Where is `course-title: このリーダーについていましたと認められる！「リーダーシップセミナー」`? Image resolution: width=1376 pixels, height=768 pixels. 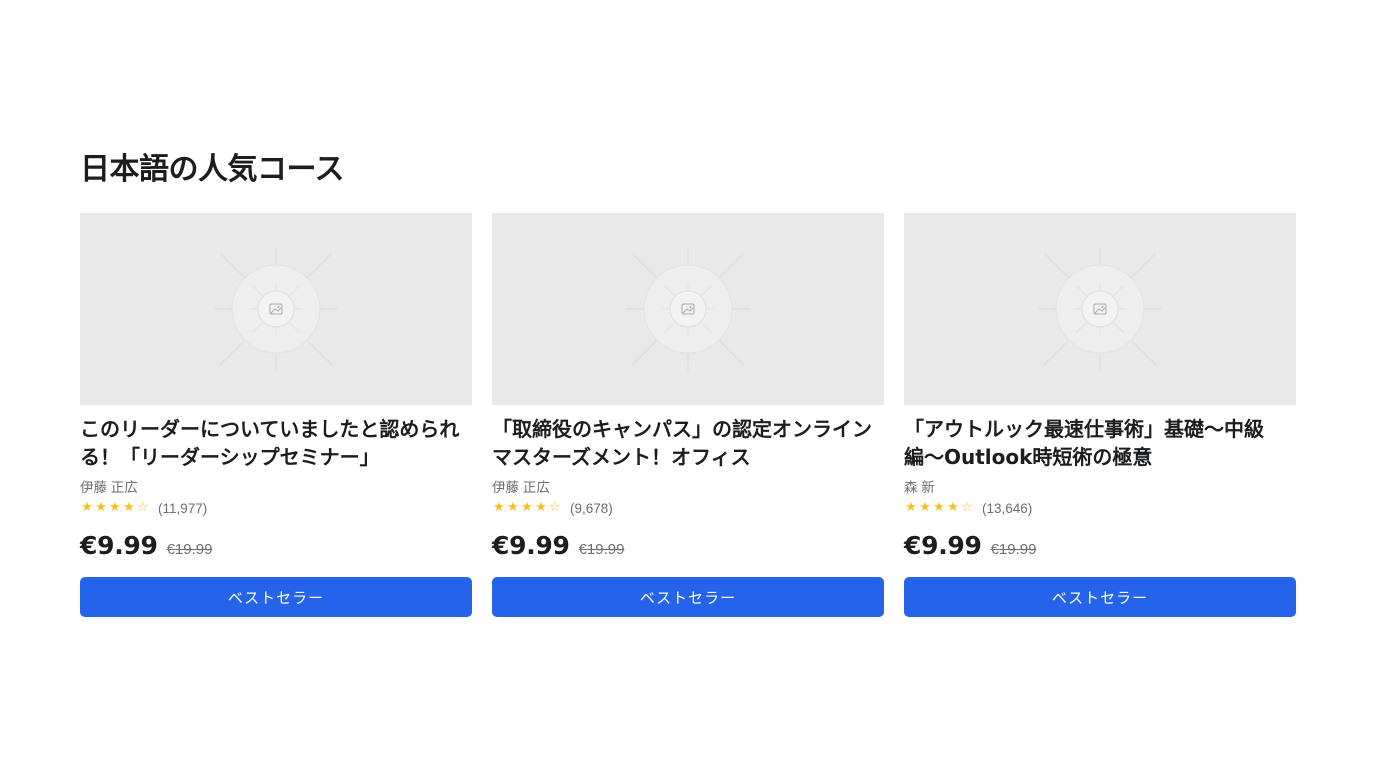 course-title: このリーダーについていましたと認められる！「リーダーシップセミナー」 is located at coordinates (276, 443).